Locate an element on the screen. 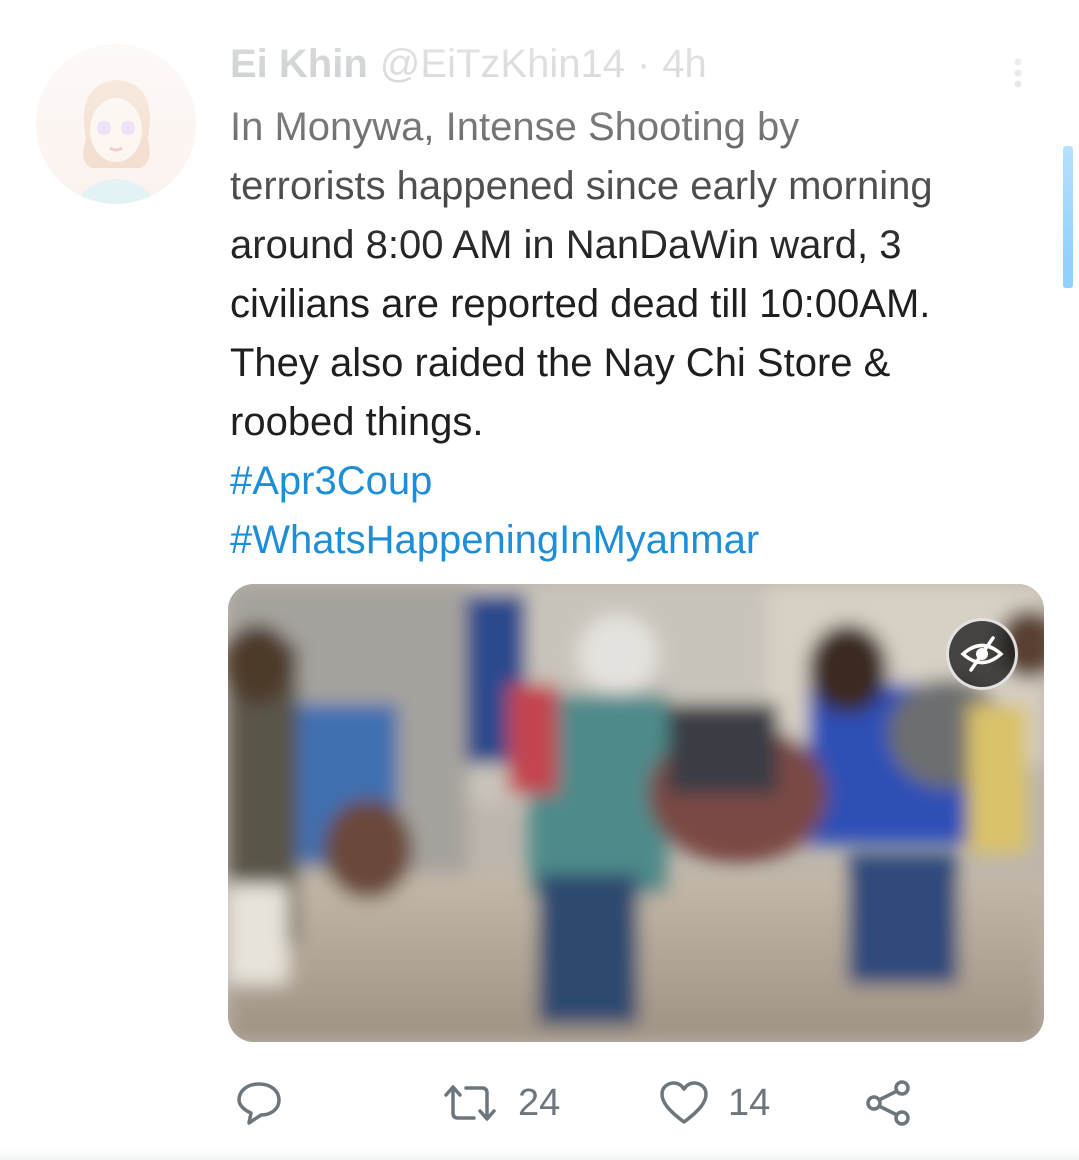 This screenshot has width=1079, height=1160. share-icon is located at coordinates (888, 1103).